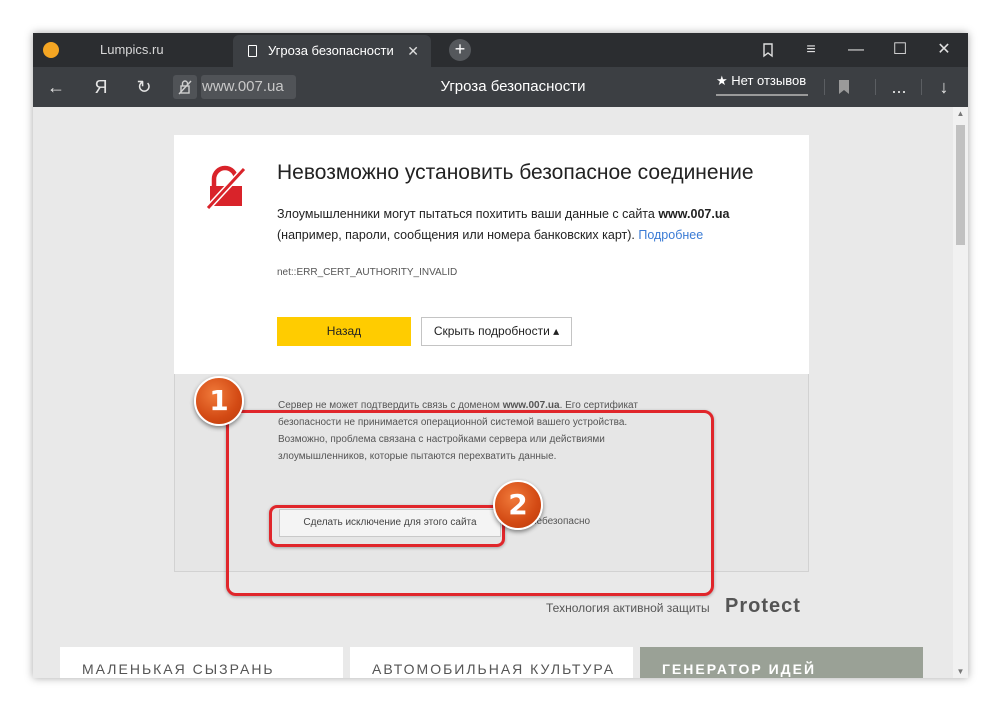  I want to click on page-title: Угроза безопасности, so click(513, 86).